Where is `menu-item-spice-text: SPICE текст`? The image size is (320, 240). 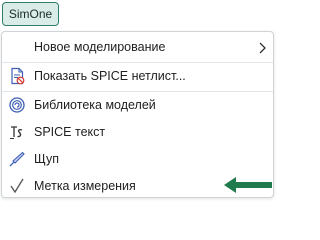
menu-item-spice-text: SPICE текст is located at coordinates (137, 132).